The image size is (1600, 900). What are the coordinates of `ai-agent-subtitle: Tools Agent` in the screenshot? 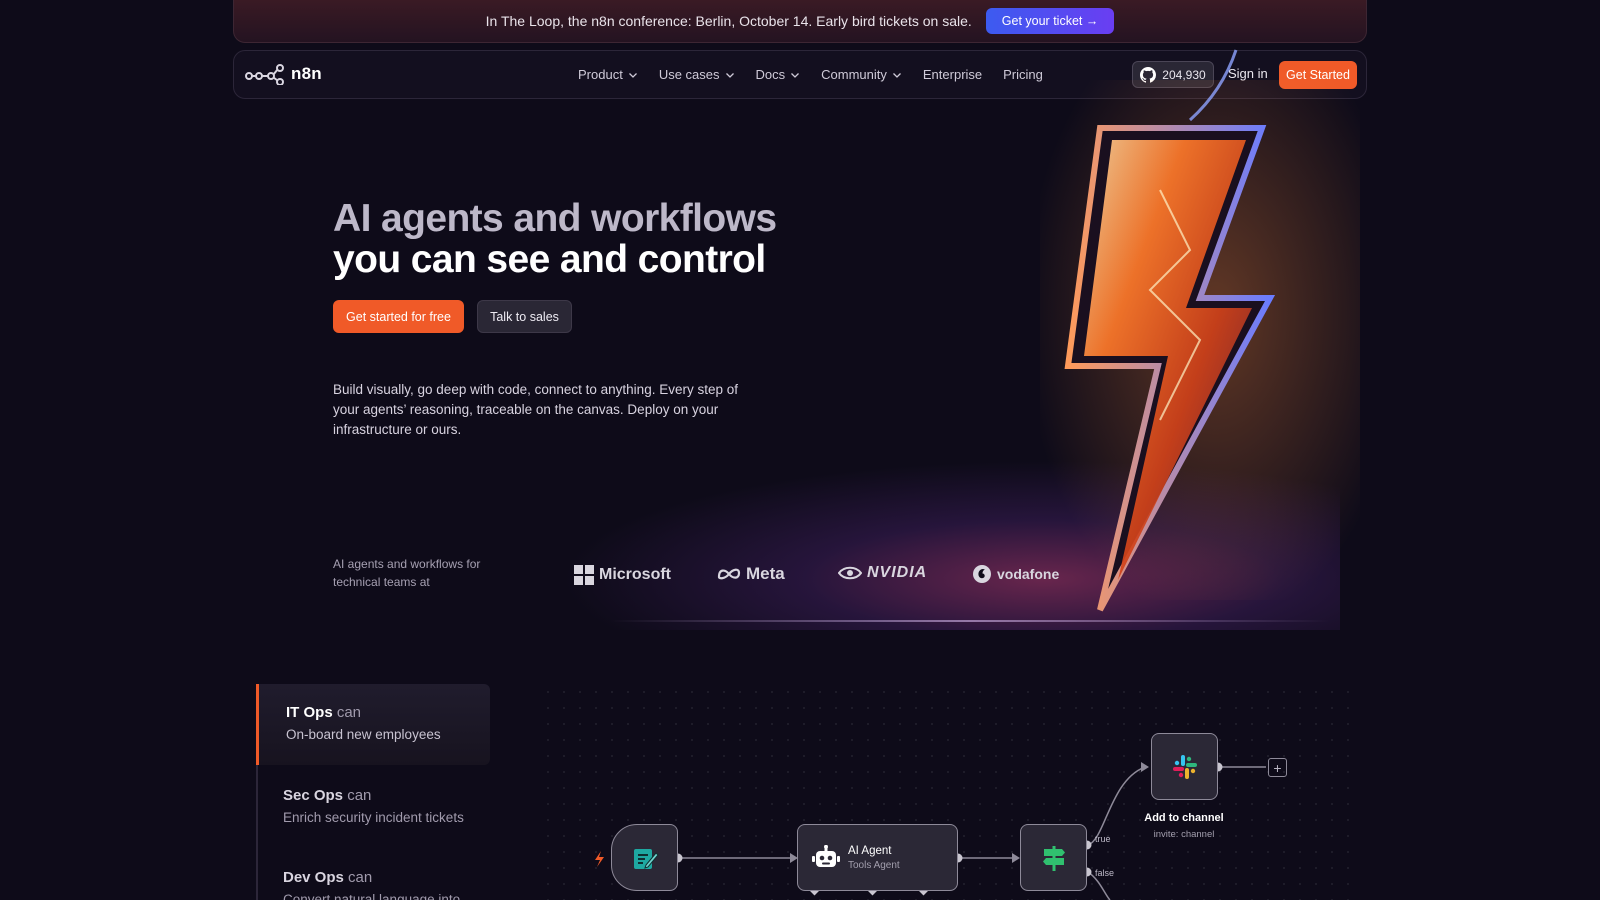 It's located at (874, 865).